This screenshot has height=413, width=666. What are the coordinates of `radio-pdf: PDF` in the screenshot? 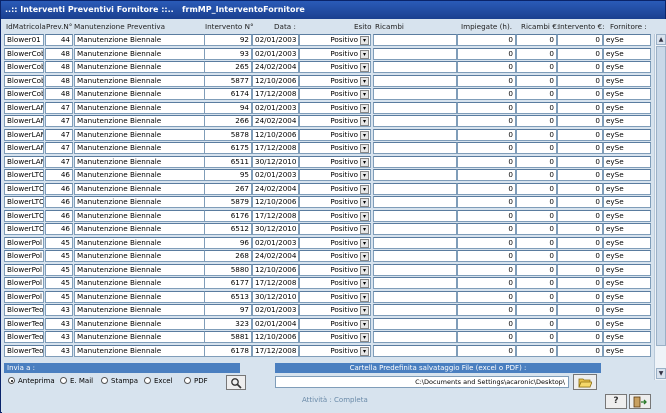 It's located at (196, 381).